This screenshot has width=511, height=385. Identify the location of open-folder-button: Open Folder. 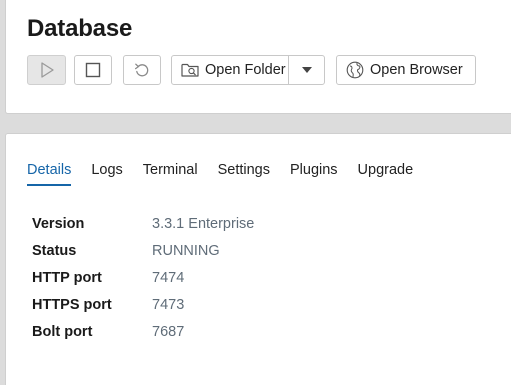
(230, 70).